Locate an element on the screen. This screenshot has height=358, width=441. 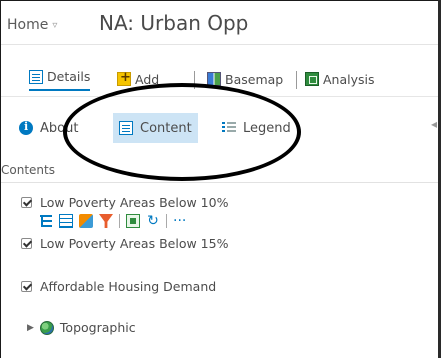
legend-icon is located at coordinates (229, 128).